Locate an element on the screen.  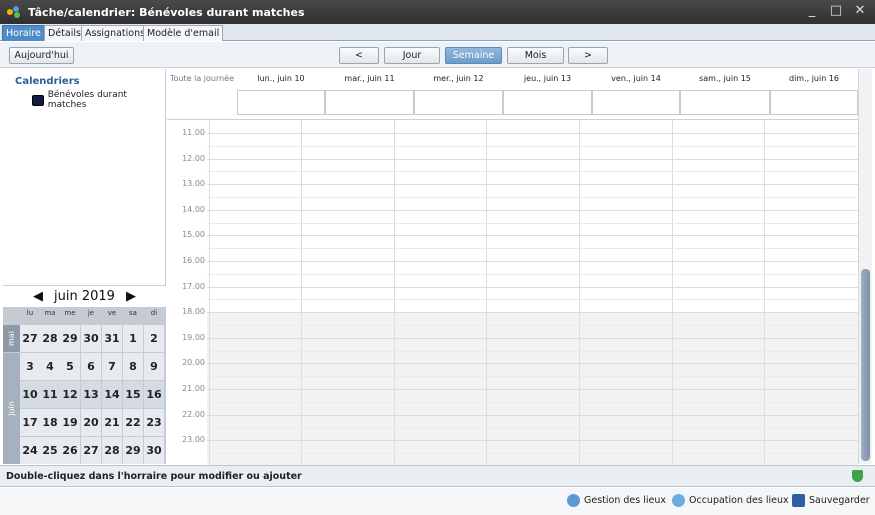
venue-occupation-label: Occupation des lieux is located at coordinates (739, 500).